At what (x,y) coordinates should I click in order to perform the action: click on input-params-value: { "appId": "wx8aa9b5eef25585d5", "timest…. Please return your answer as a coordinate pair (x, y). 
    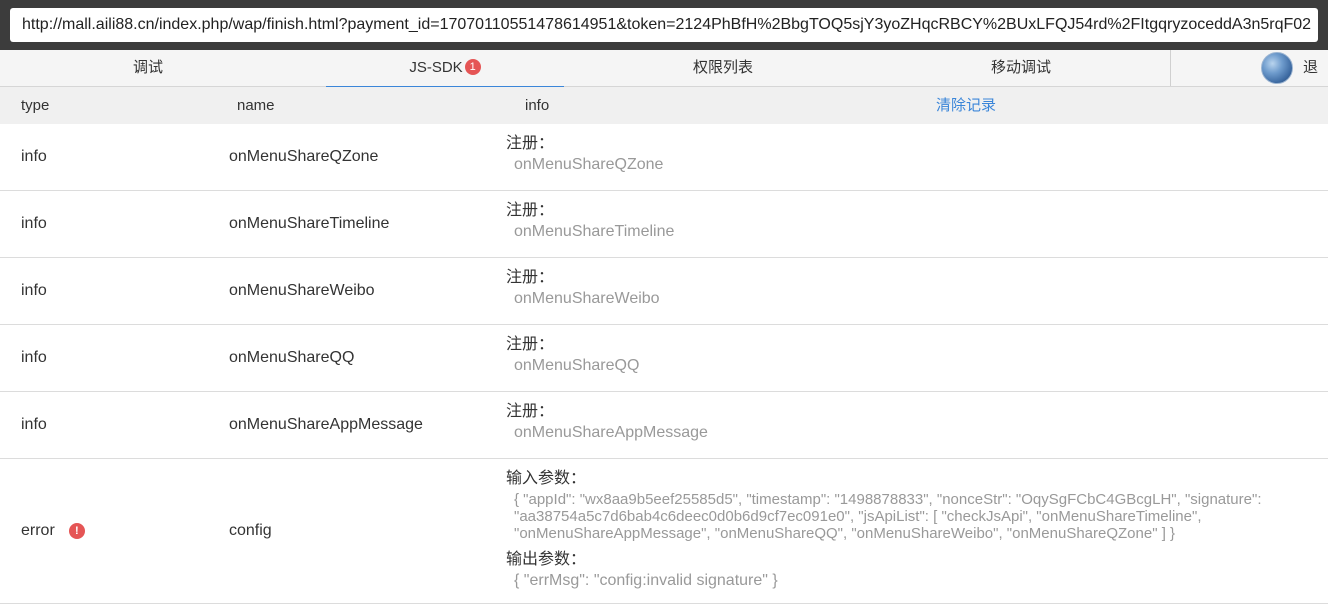
    Looking at the image, I should click on (917, 516).